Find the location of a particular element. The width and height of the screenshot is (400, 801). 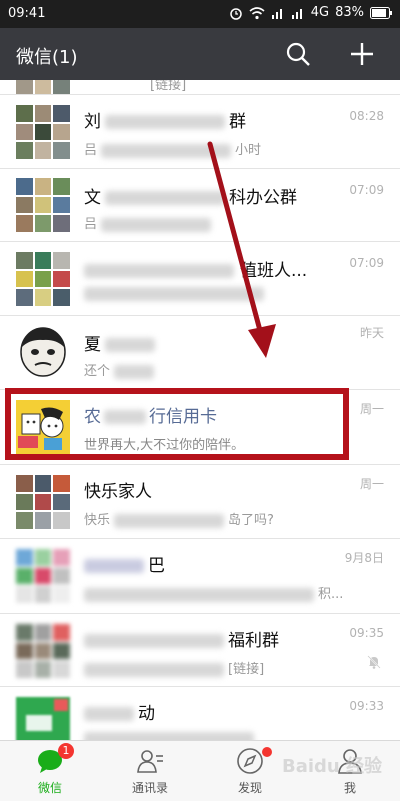

chat-item: [链接] is located at coordinates (200, 87).